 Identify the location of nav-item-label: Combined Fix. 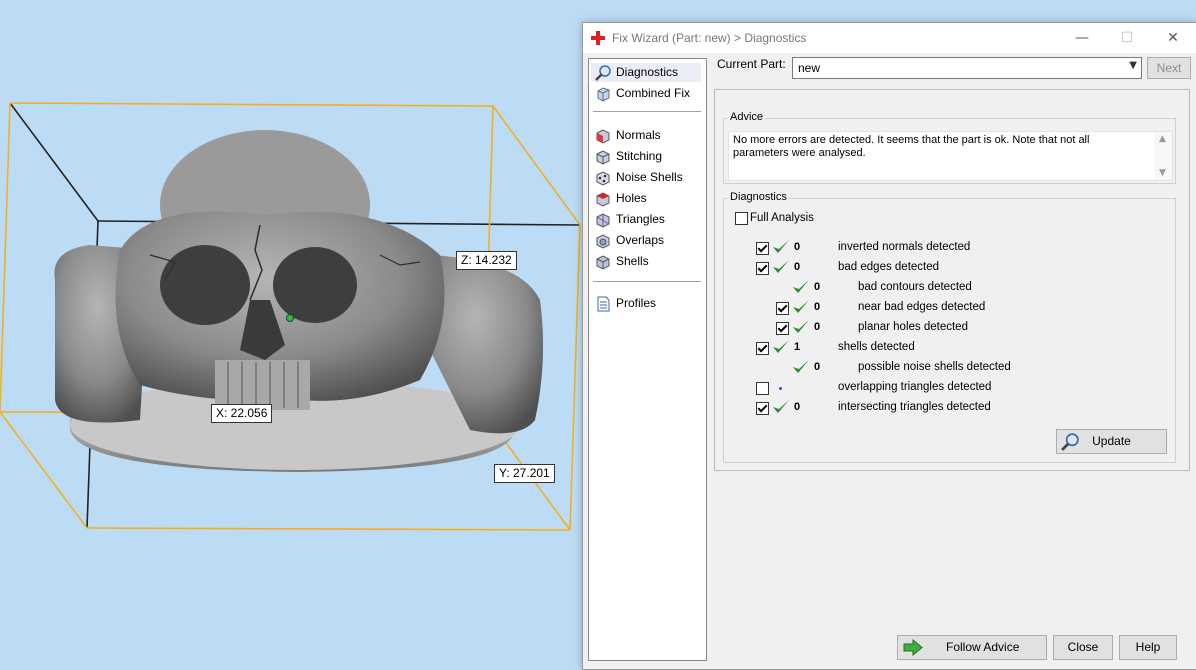
(653, 93).